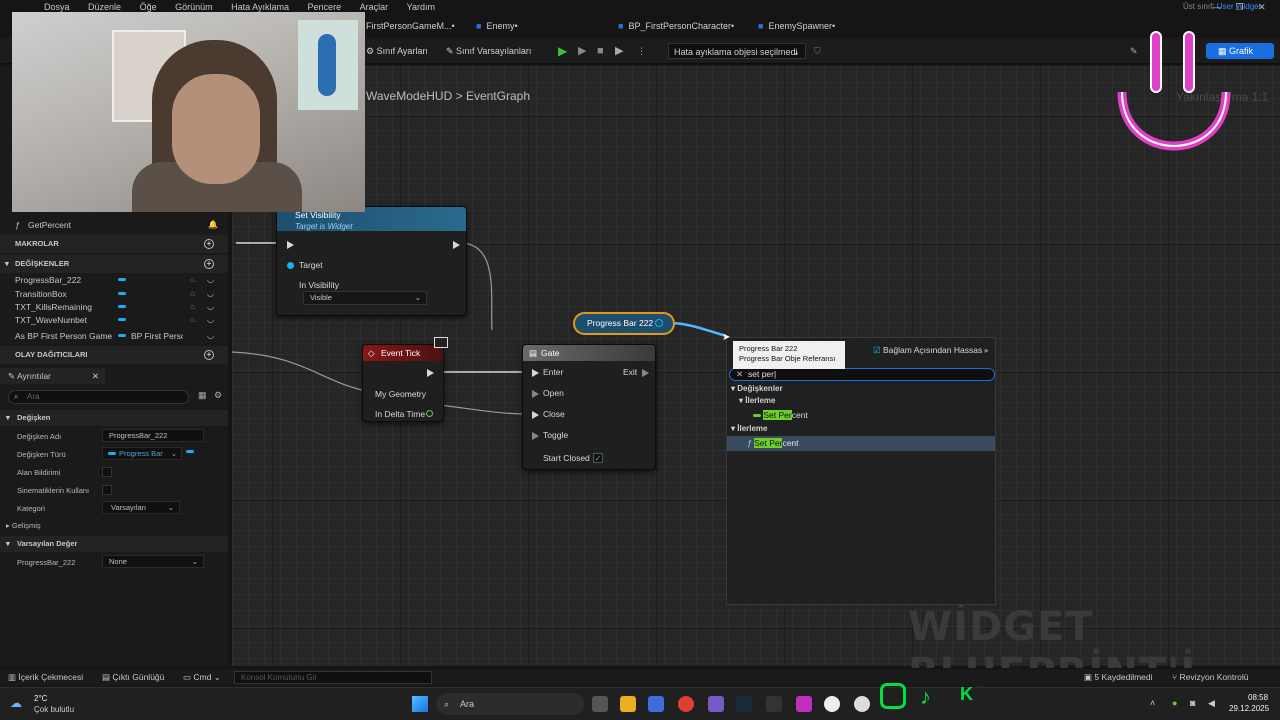  Describe the element at coordinates (365, 298) in the screenshot. I see `visibility-dropdown: Visible ⌄` at that location.